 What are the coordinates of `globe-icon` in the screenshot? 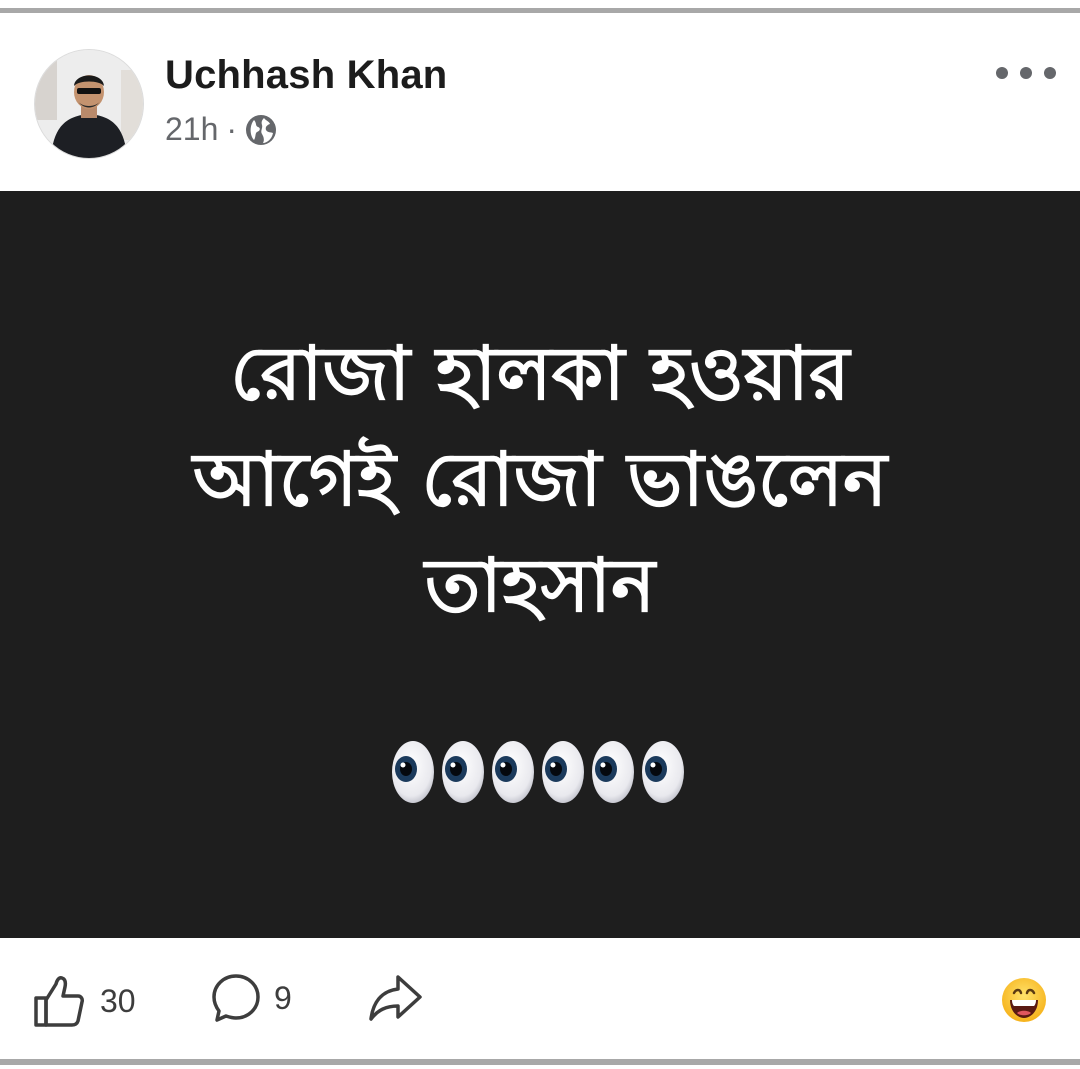 It's located at (261, 130).